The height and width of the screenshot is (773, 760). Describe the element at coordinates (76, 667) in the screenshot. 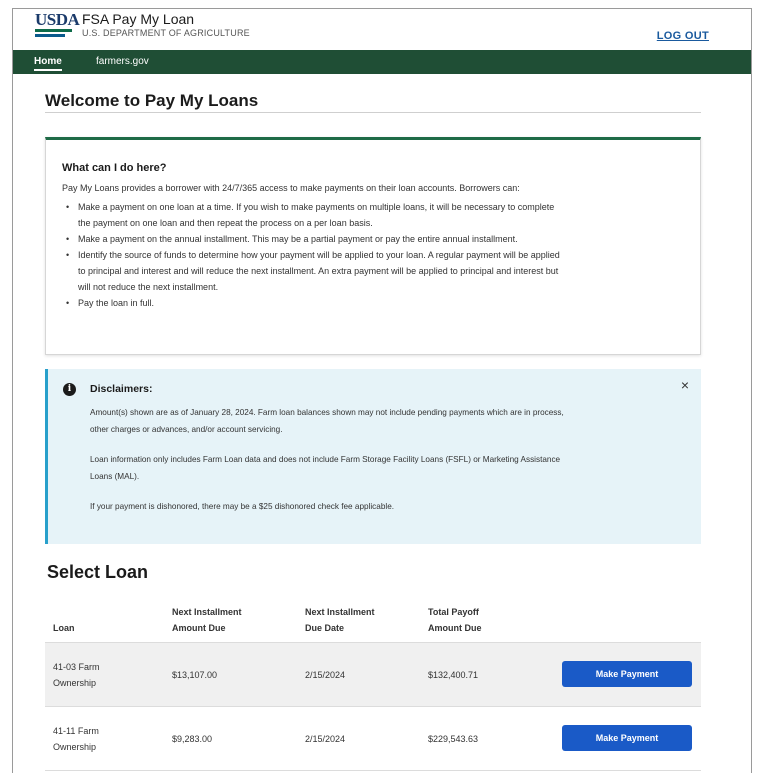

I see `loan-name-line: 41-03 Farm` at that location.